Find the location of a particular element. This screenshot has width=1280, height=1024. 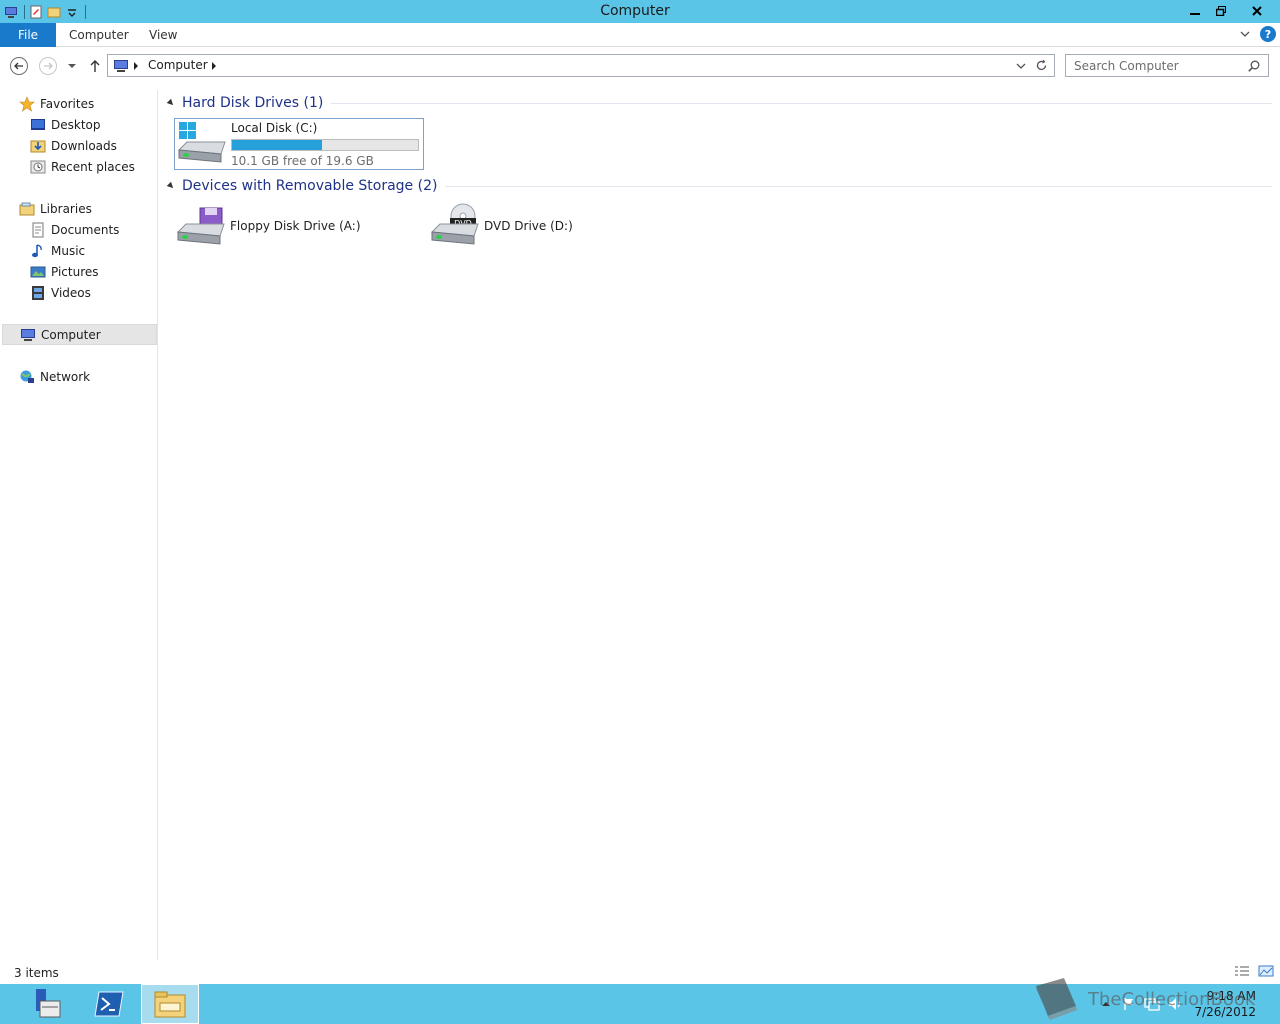

documents-icon is located at coordinates (38, 229).